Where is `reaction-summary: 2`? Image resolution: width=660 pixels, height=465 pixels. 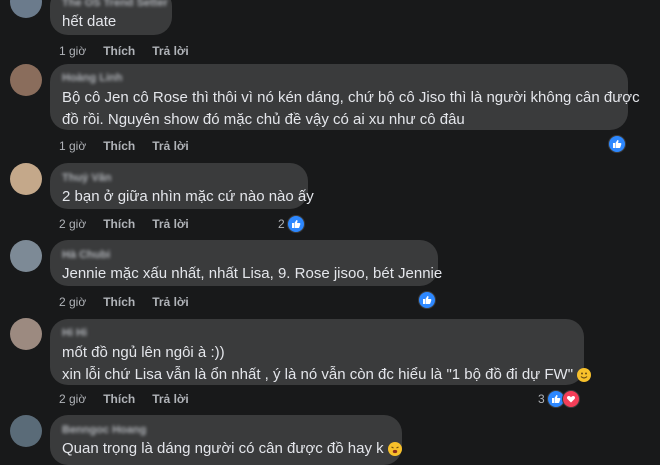
reaction-summary: 2 is located at coordinates (291, 224).